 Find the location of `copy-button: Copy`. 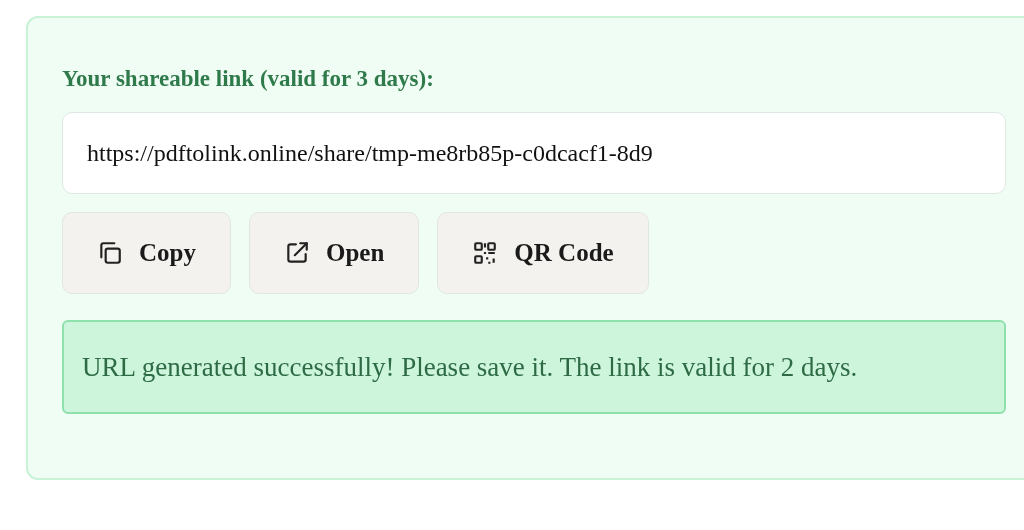

copy-button: Copy is located at coordinates (146, 253).